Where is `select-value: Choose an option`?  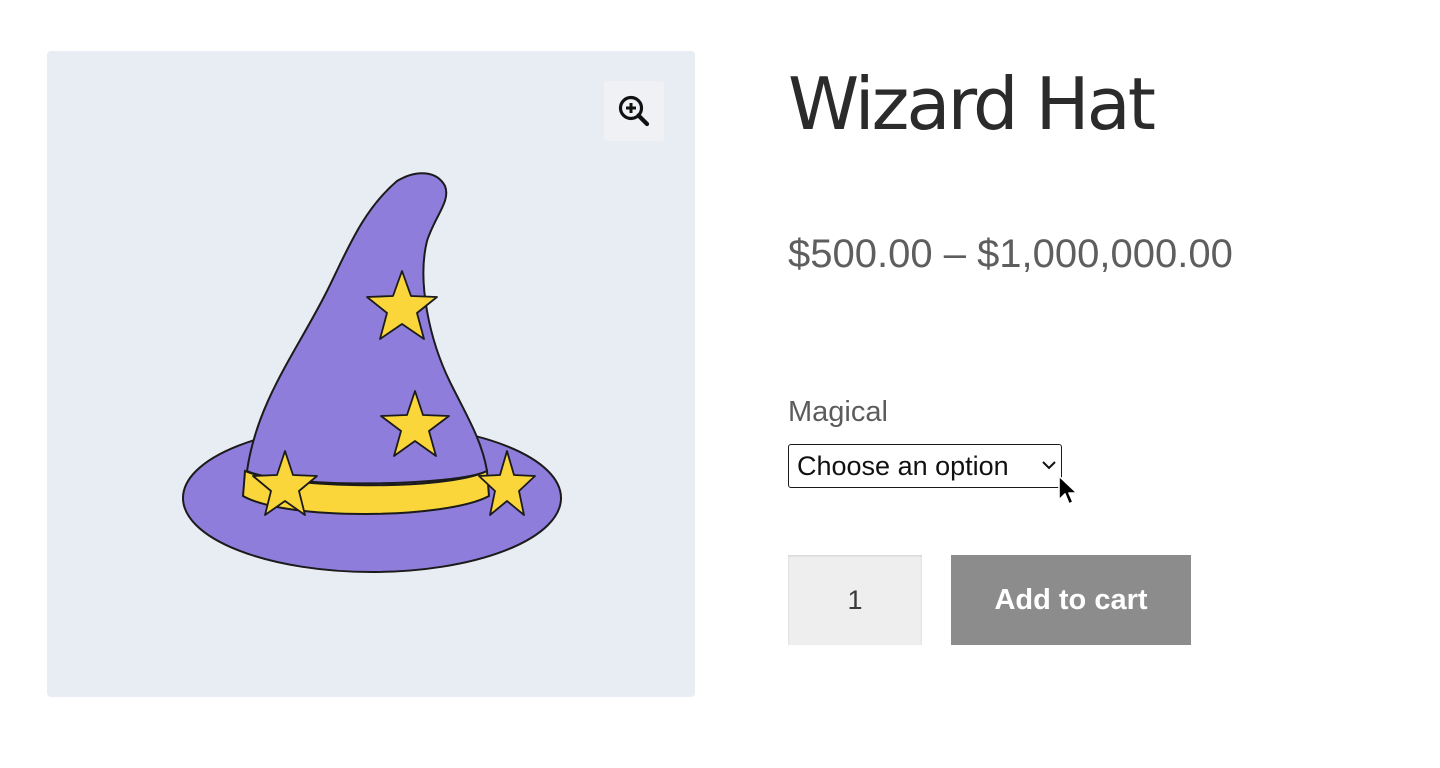
select-value: Choose an option is located at coordinates (903, 466).